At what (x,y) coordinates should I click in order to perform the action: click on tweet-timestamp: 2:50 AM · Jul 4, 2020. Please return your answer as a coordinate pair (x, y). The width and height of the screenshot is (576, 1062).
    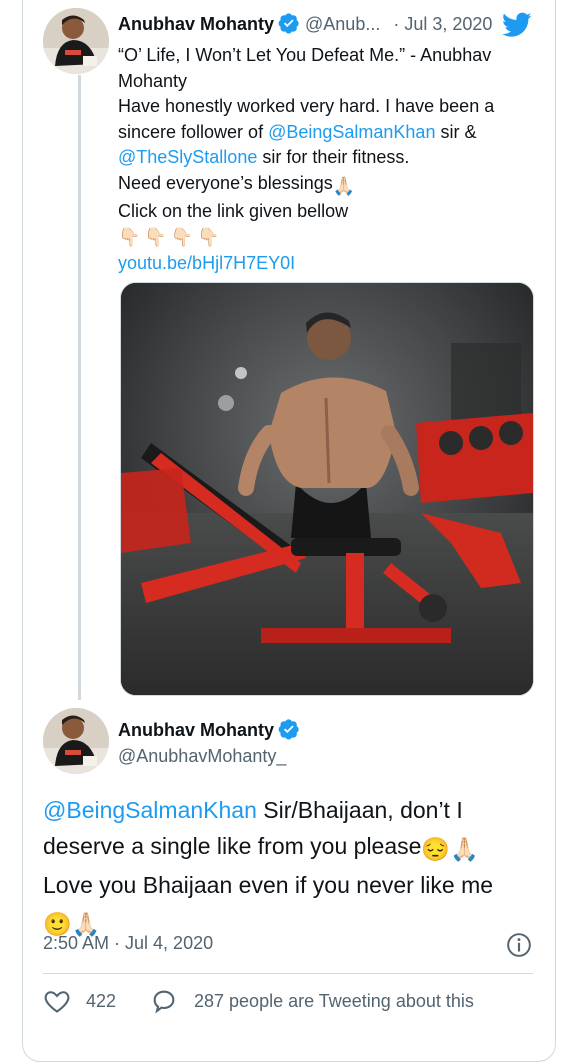
    Looking at the image, I should click on (128, 943).